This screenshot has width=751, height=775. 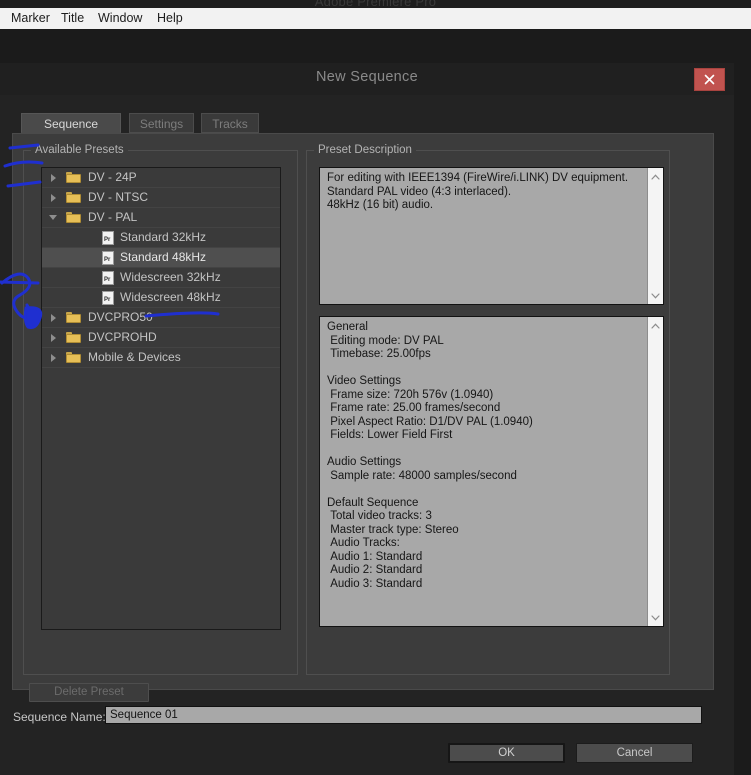 What do you see at coordinates (120, 317) in the screenshot?
I see `tree-item-label: DVCPRO50` at bounding box center [120, 317].